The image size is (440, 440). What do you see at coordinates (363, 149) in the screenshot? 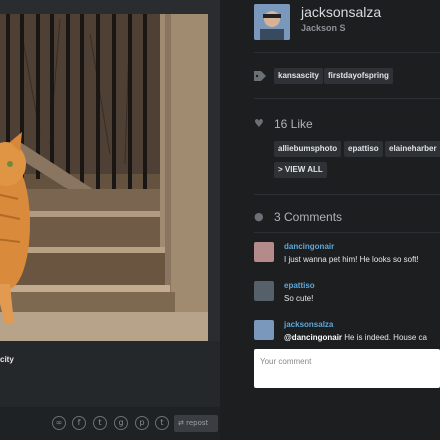
I see `liker-epattiso: epattiso` at bounding box center [363, 149].